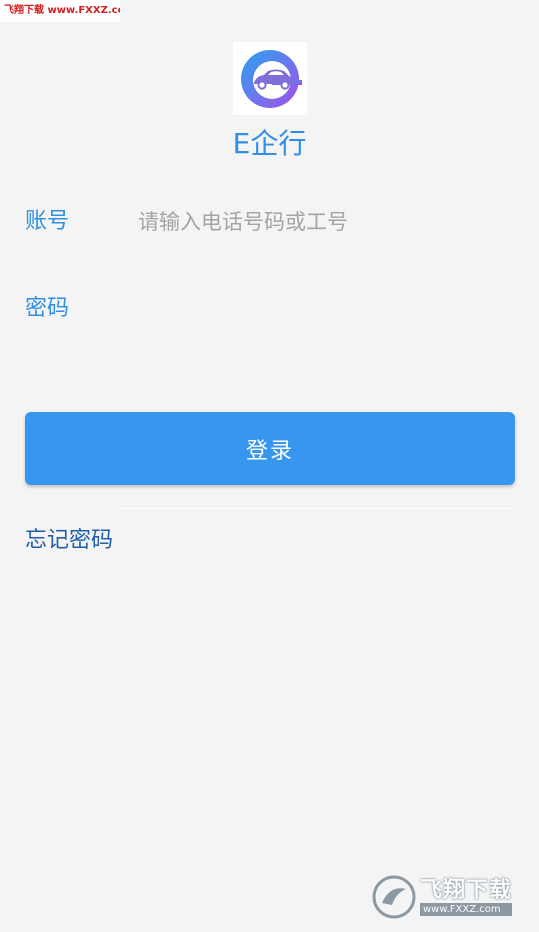  Describe the element at coordinates (269, 143) in the screenshot. I see `app-title: E企行` at that location.